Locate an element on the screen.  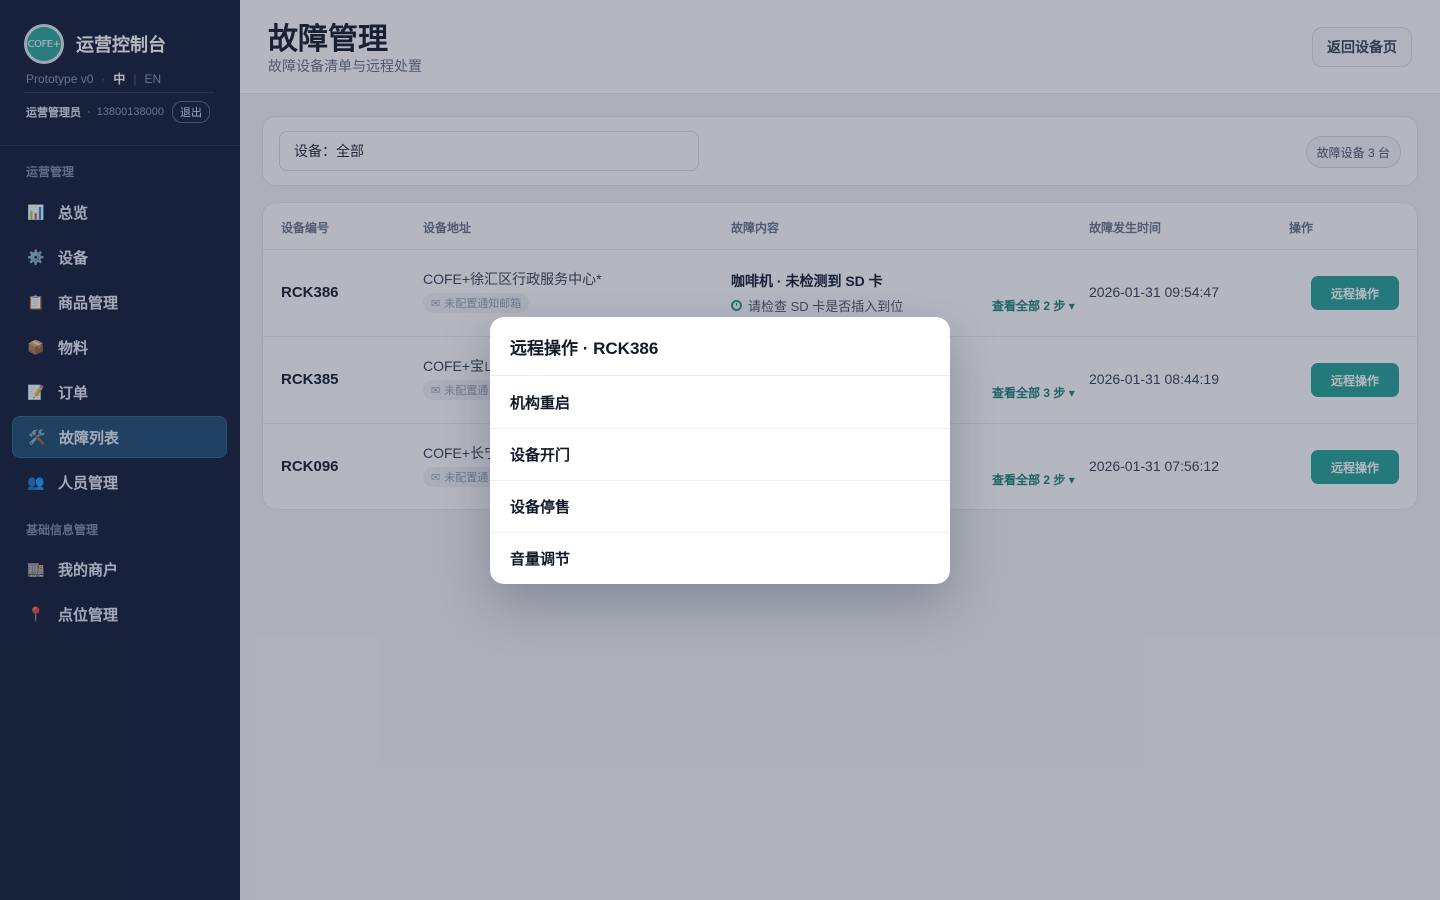
remote-action-modal: 远程操作 · RCK386 机构重启 设备开门 设备停售 音量调节 is located at coordinates (720, 450).